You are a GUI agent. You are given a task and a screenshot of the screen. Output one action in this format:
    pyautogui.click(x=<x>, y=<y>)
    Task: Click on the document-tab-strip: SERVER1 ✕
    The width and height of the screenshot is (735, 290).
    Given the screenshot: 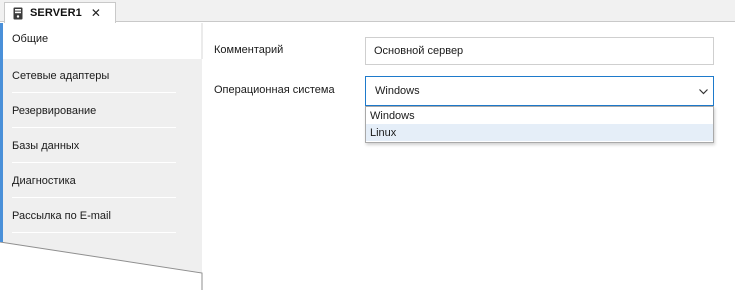 What is the action you would take?
    pyautogui.click(x=367, y=11)
    